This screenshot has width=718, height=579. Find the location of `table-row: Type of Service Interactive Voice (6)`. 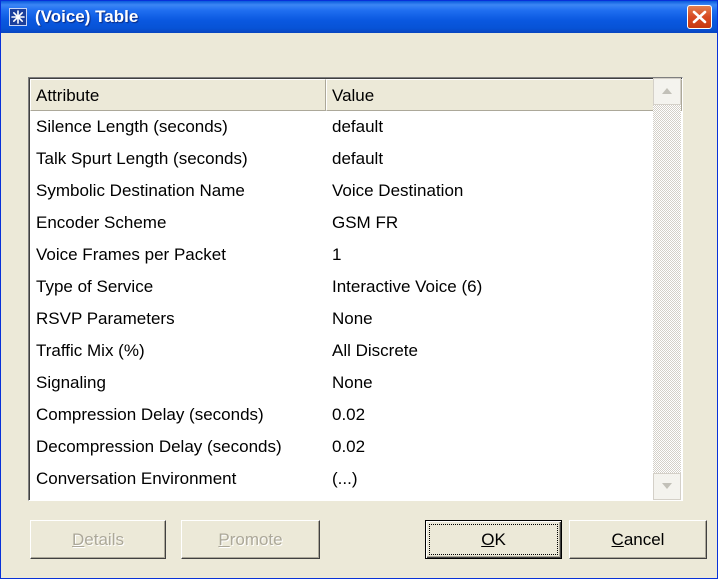

table-row: Type of Service Interactive Voice (6) is located at coordinates (356, 287).